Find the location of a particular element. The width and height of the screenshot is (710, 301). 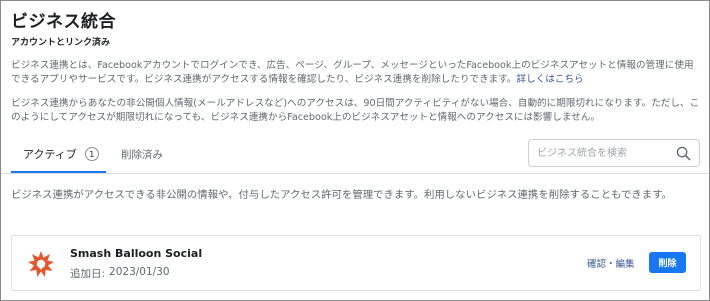

search-box is located at coordinates (614, 153).